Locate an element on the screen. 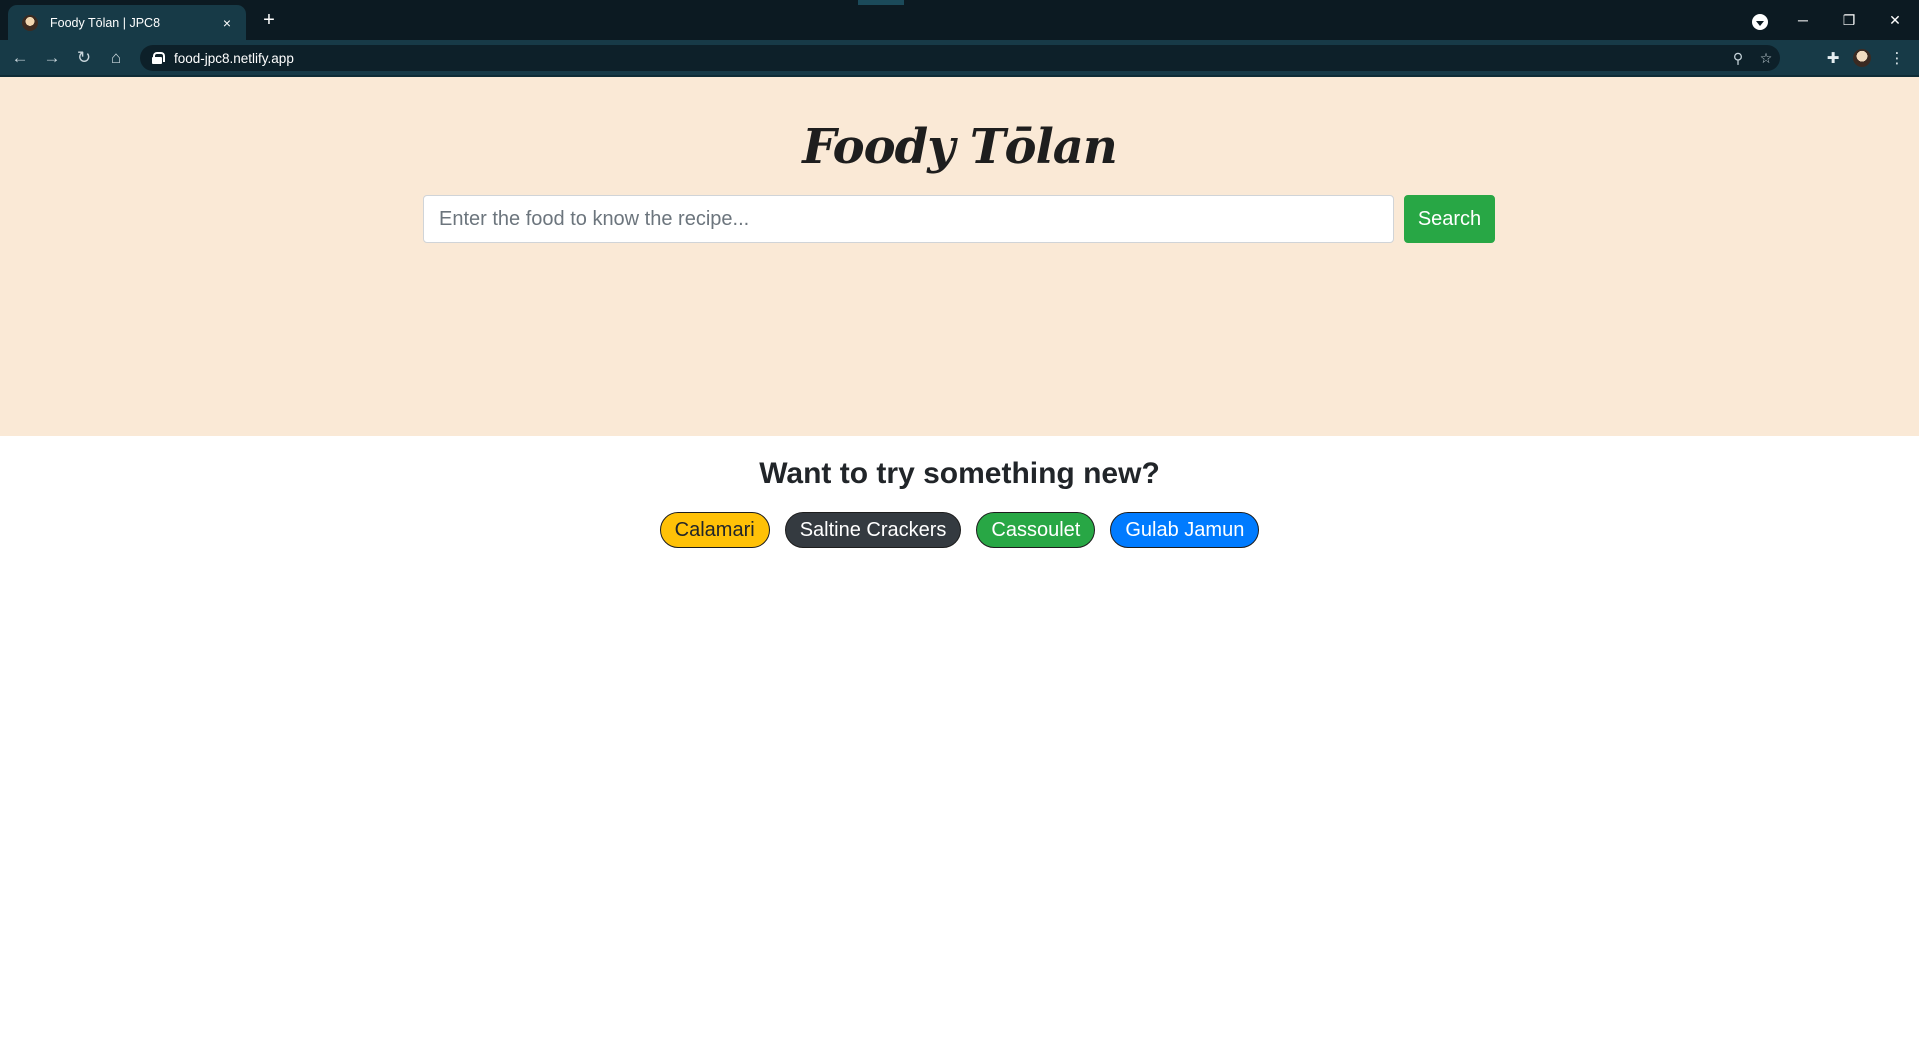 The width and height of the screenshot is (1919, 1046). browser-toolbar: ← → ↻ ⌂ food-jpc8.netlify.app ⚲ ☆ ✚ ⋮ is located at coordinates (959, 58).